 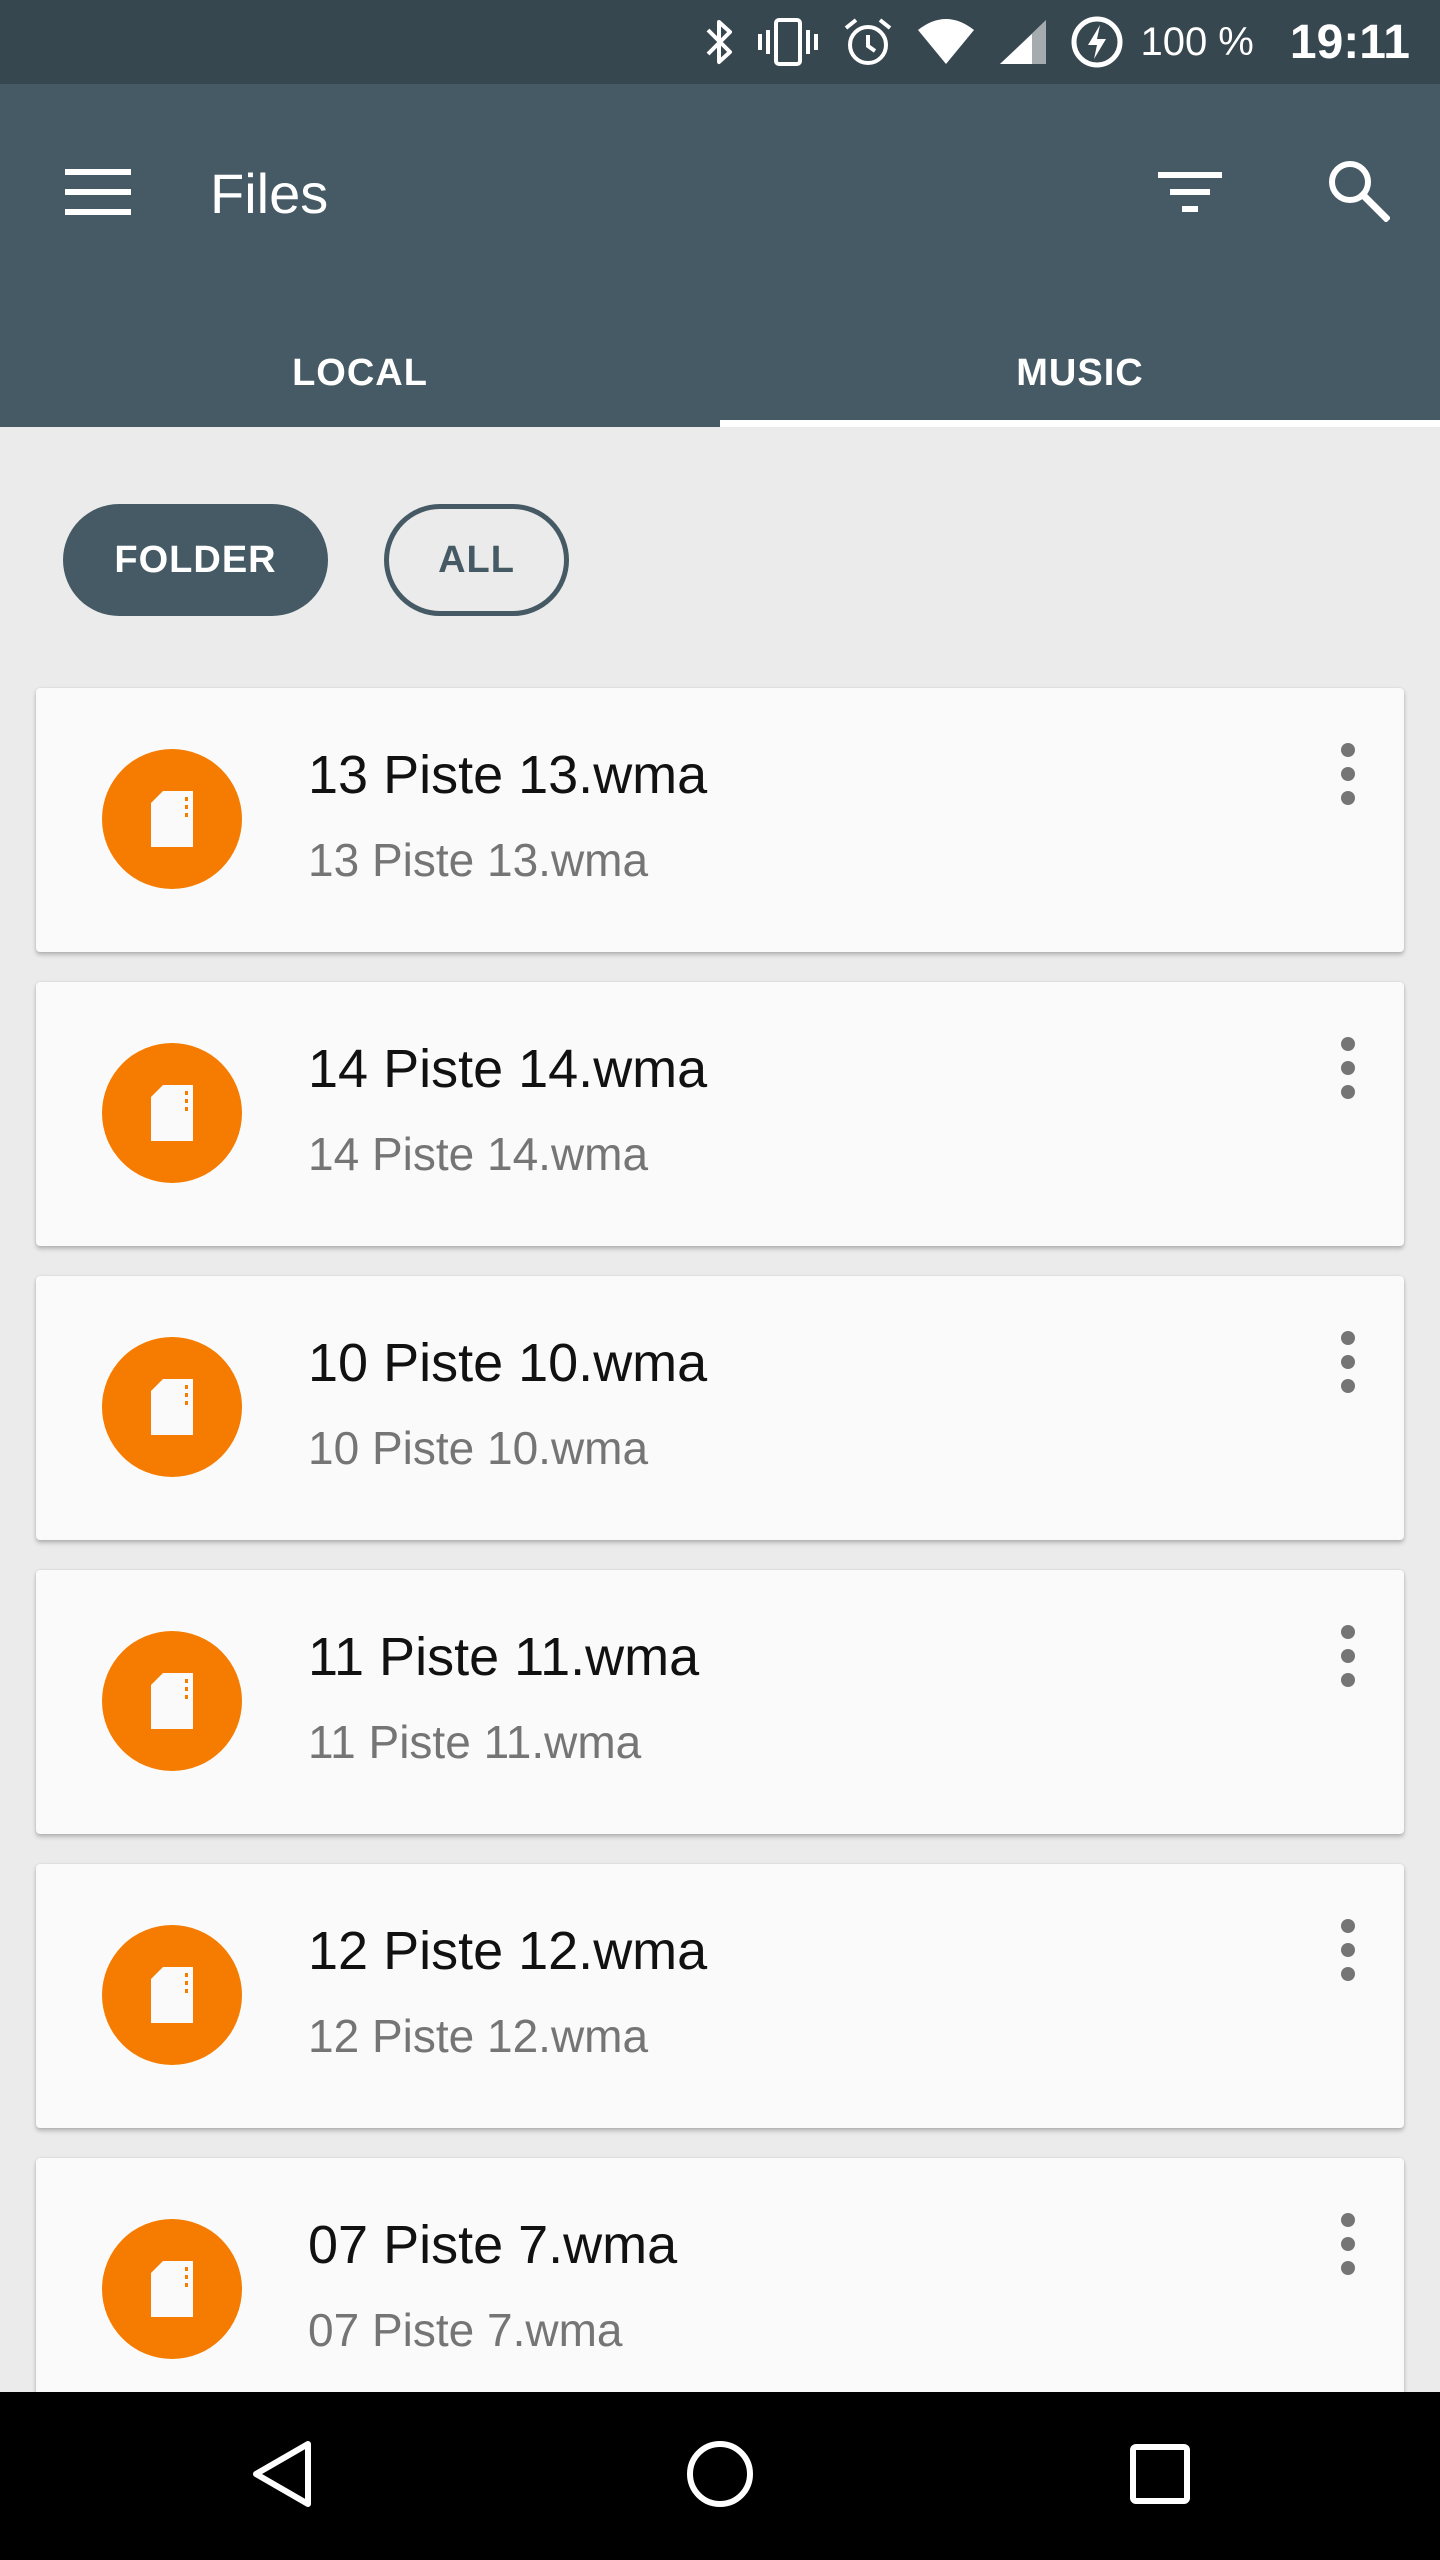 What do you see at coordinates (720, 547) in the screenshot?
I see `filter-chips: FOLDER ALL` at bounding box center [720, 547].